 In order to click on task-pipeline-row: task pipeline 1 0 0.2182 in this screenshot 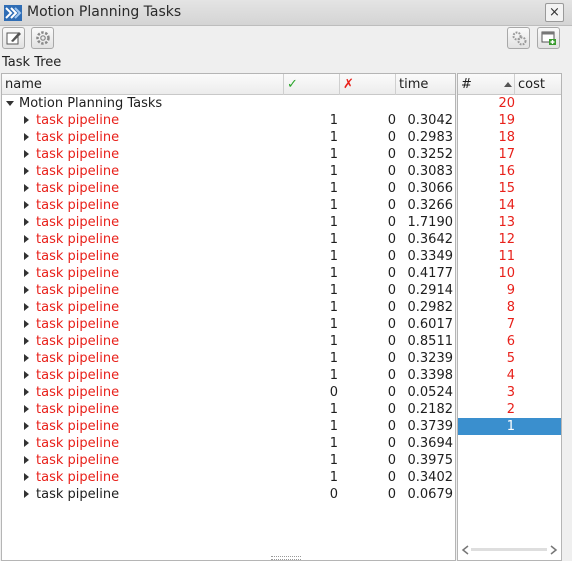, I will do `click(228, 409)`.